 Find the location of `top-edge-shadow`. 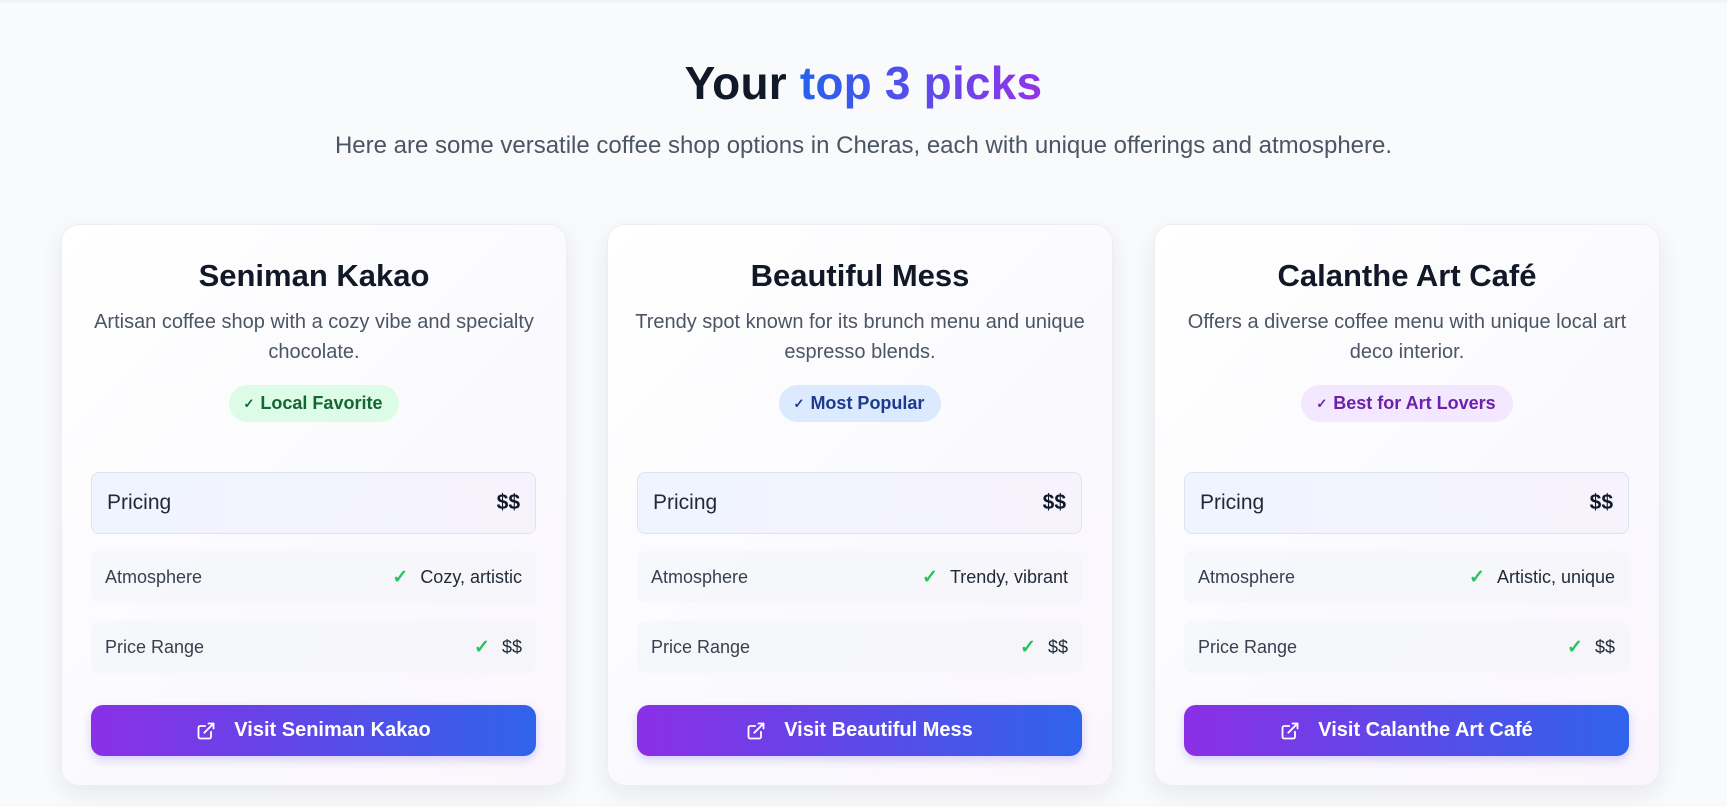

top-edge-shadow is located at coordinates (863, 2).